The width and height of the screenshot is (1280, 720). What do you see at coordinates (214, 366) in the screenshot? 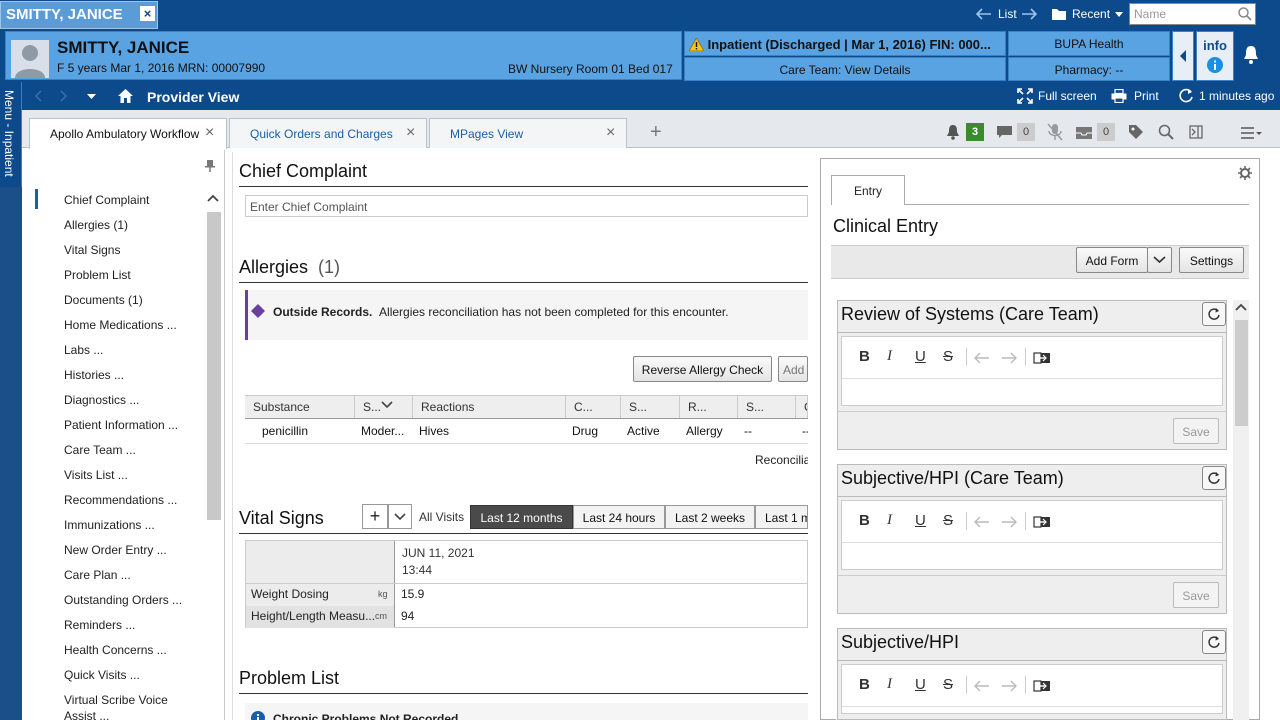
I see `left-nav-scrollbar` at bounding box center [214, 366].